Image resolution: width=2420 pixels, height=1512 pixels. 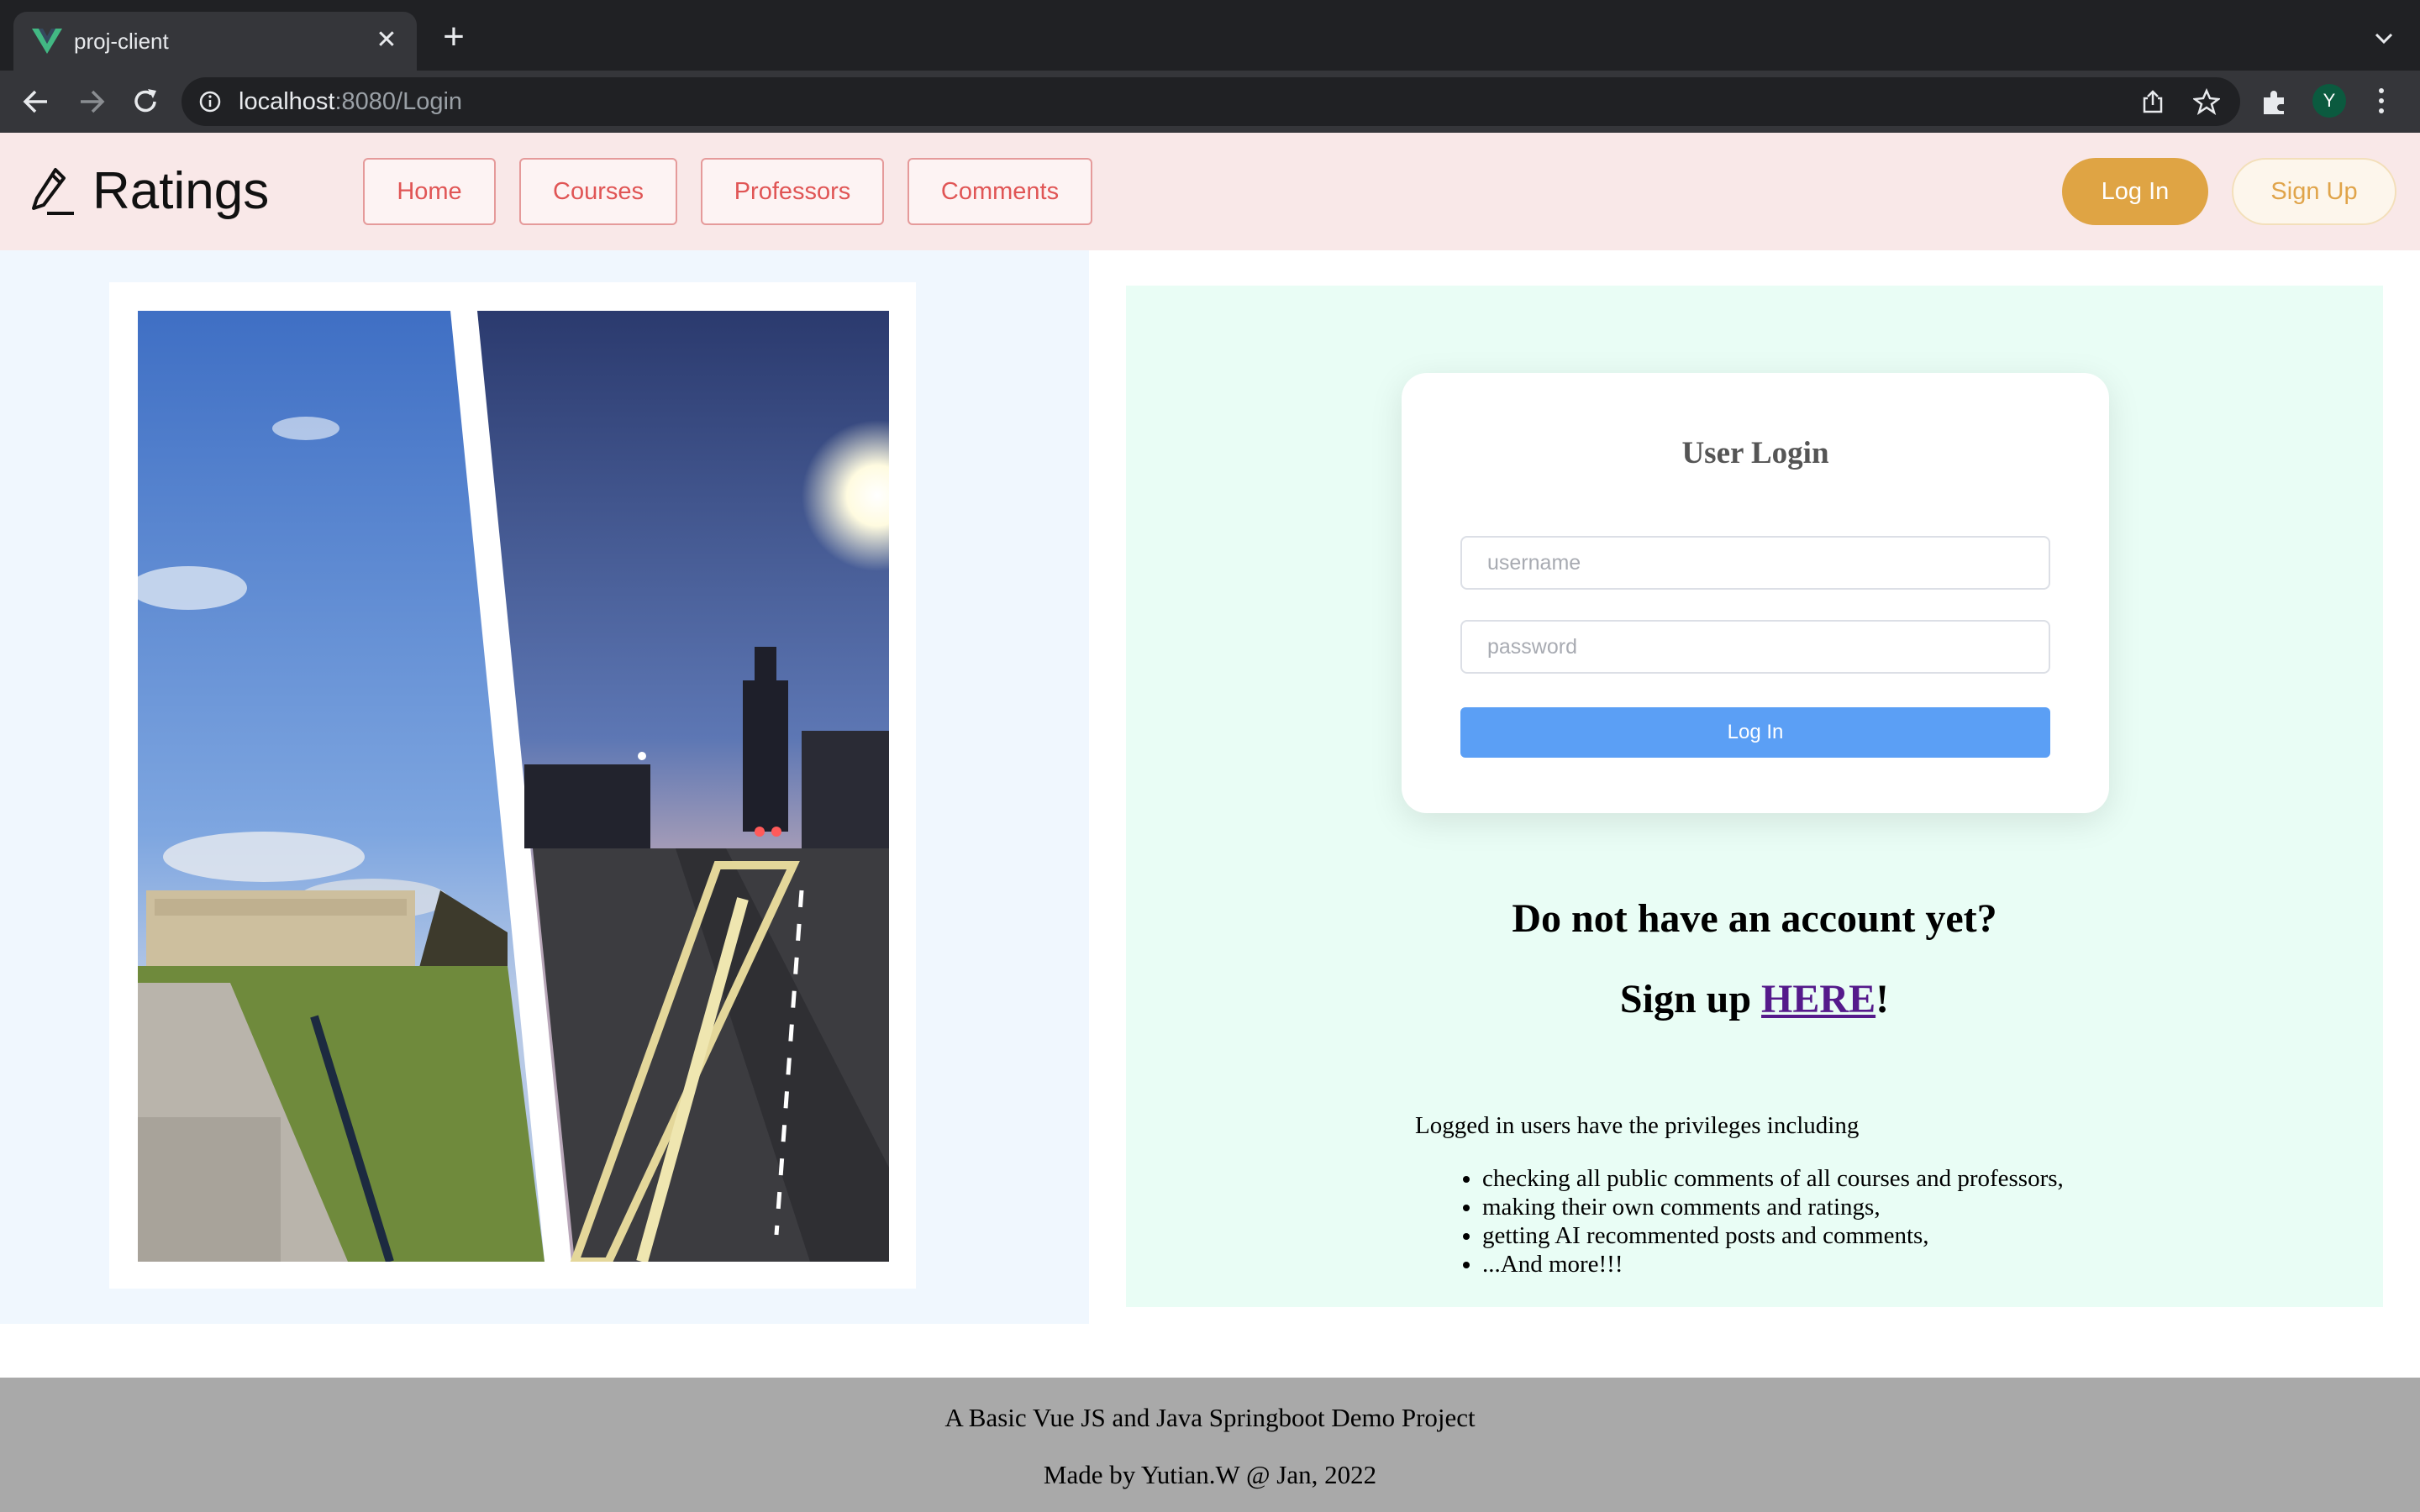 I want to click on vue-logo-icon, so click(x=47, y=41).